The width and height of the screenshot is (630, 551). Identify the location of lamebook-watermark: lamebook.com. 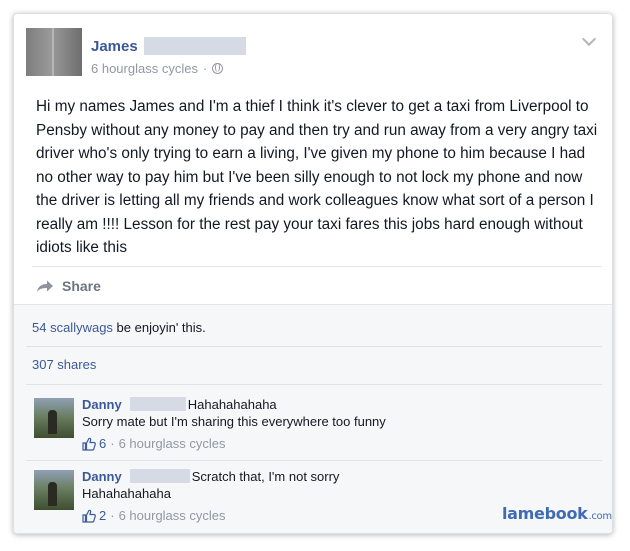
(557, 513).